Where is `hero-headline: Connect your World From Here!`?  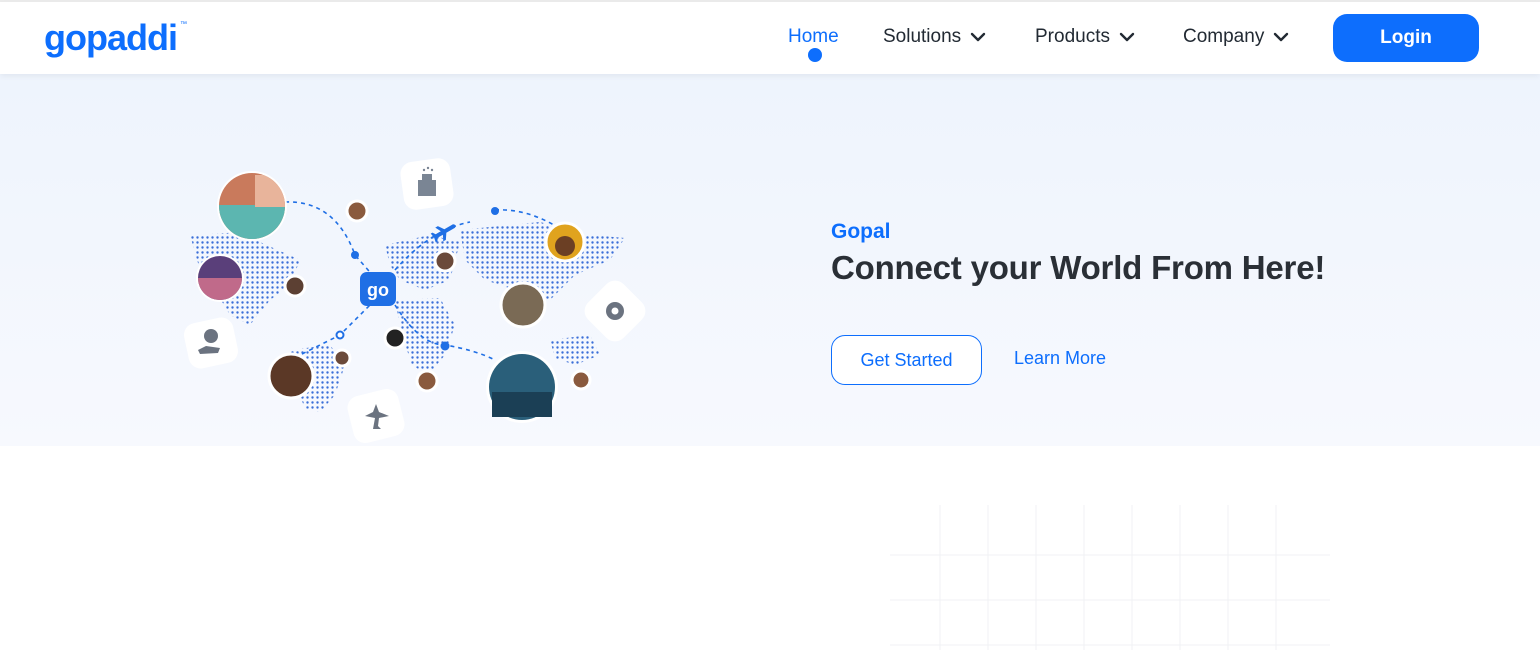 hero-headline: Connect your World From Here! is located at coordinates (1078, 267).